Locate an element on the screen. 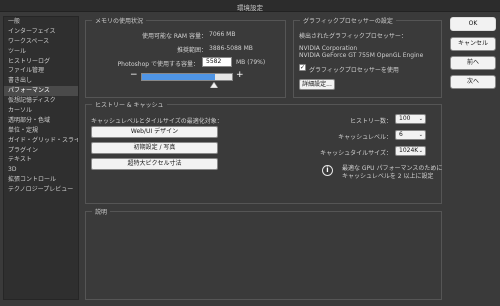 The height and width of the screenshot is (306, 500). description-title: 説明 is located at coordinates (101, 211).